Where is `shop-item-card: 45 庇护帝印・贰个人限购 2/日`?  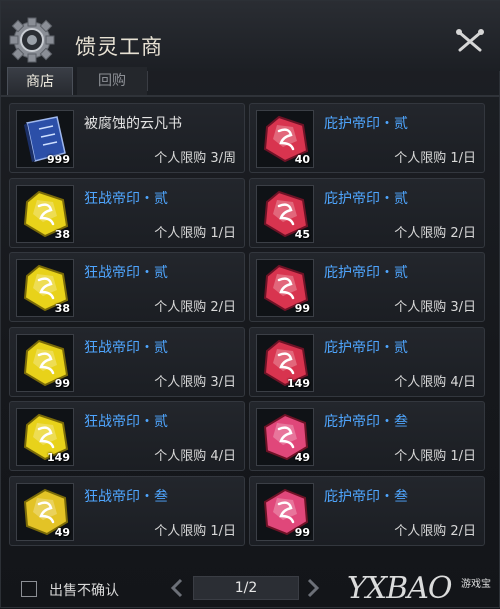
shop-item-card: 45 庇护帝印・贰个人限购 2/日 is located at coordinates (367, 212).